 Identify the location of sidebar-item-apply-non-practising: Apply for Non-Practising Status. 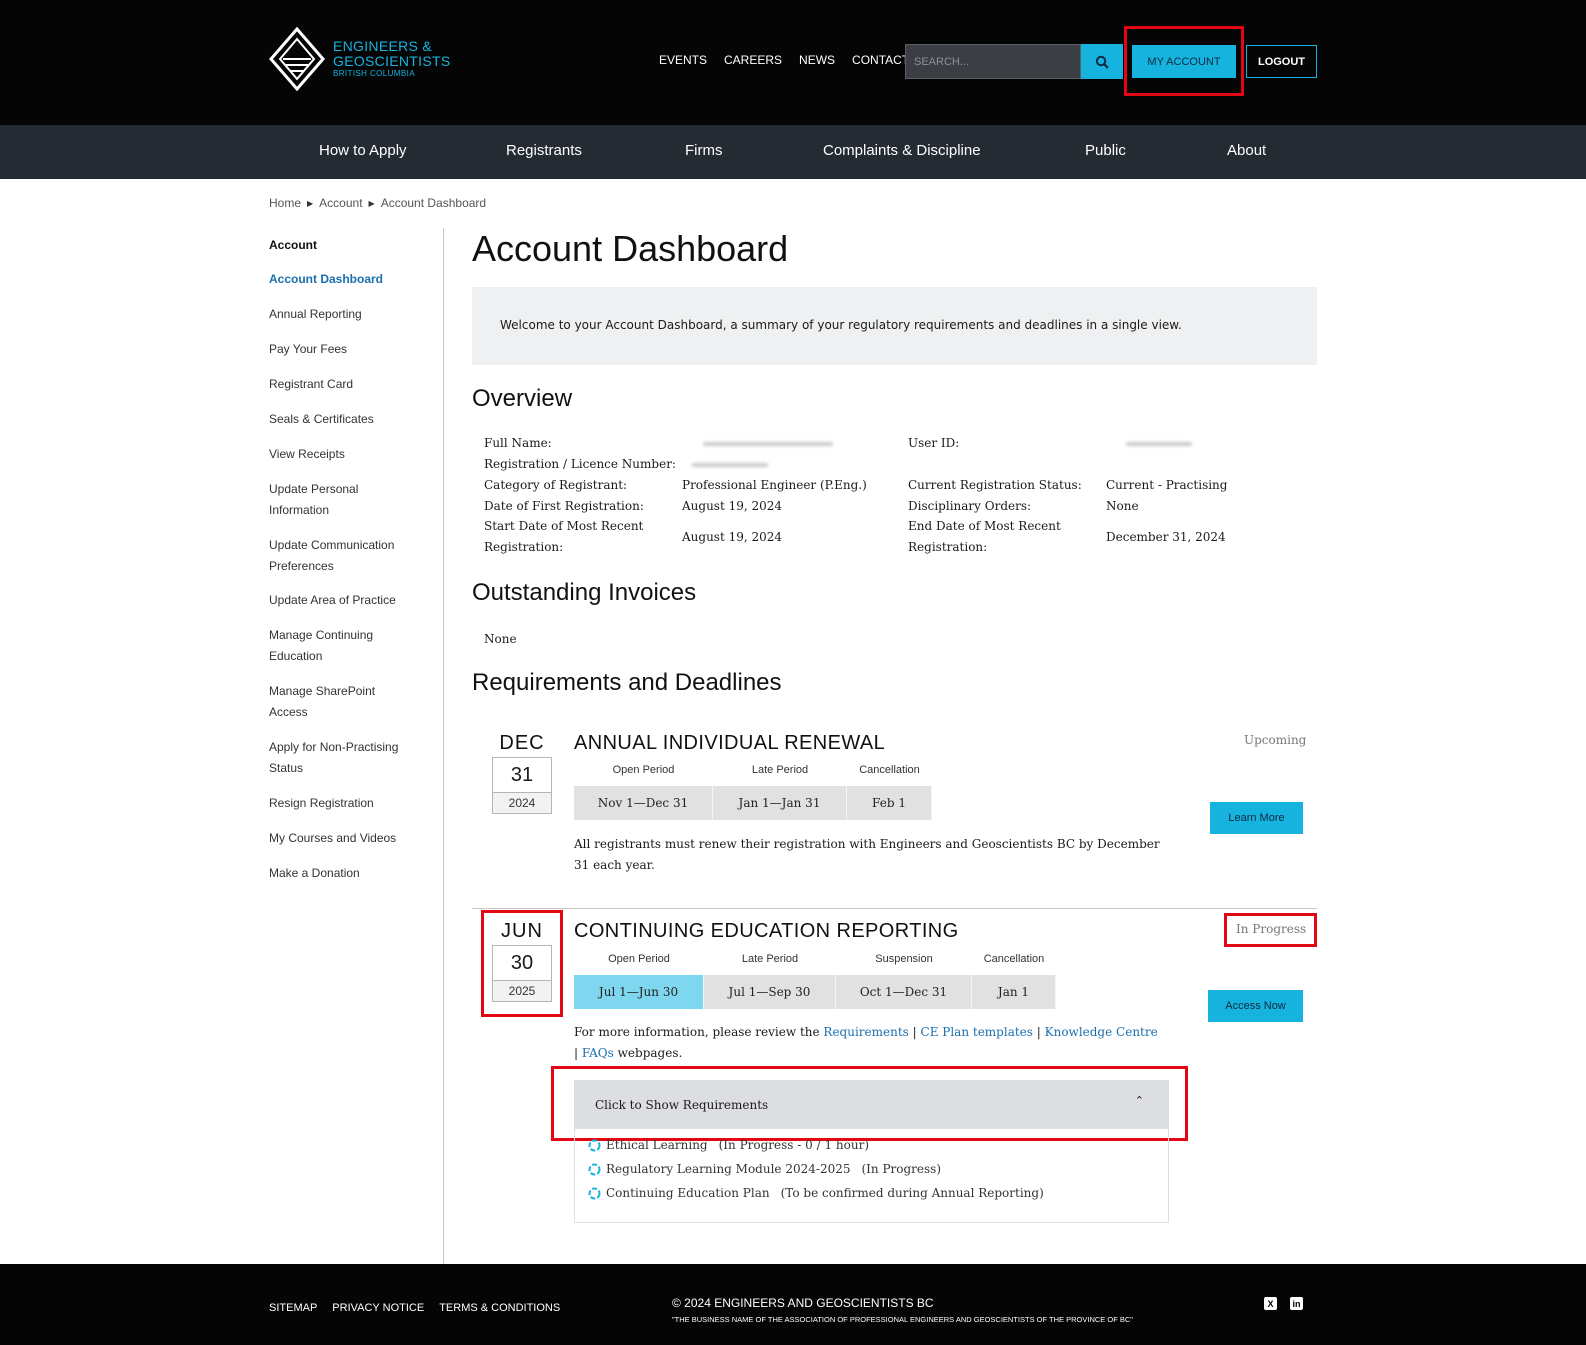
(341, 758).